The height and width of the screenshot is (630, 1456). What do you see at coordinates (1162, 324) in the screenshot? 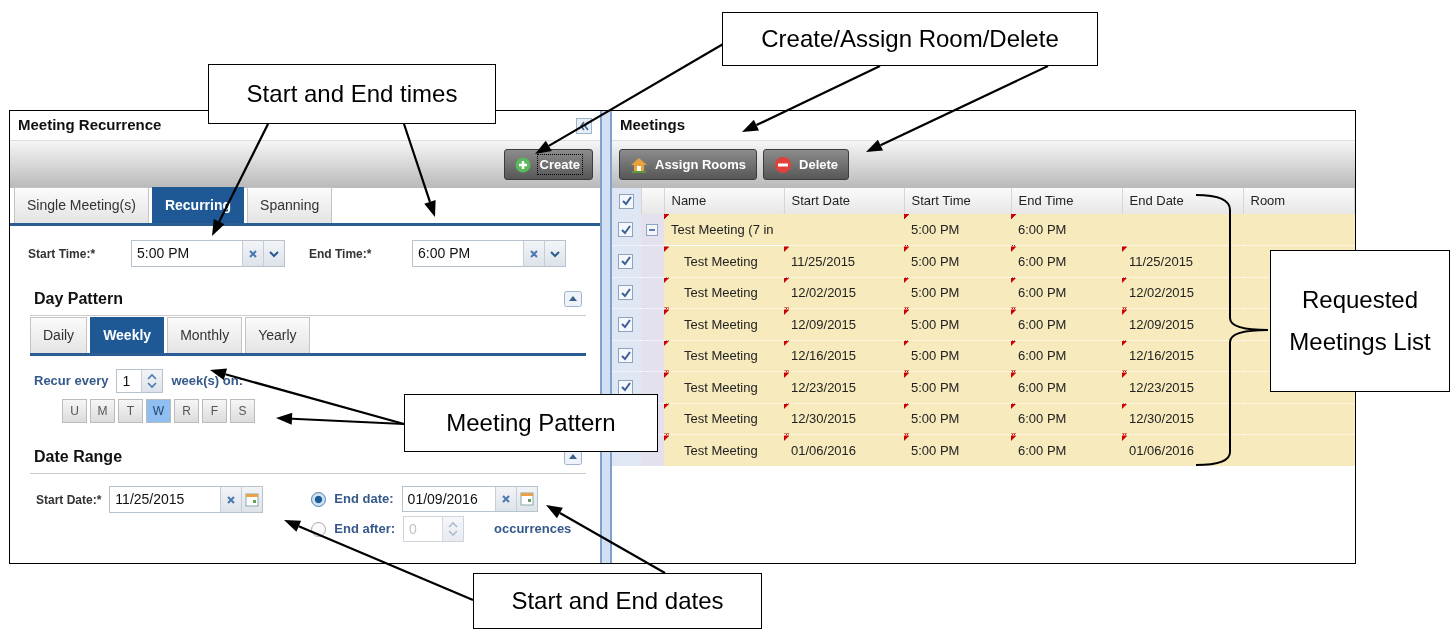
I see `table-cell: 12/09/2015` at bounding box center [1162, 324].